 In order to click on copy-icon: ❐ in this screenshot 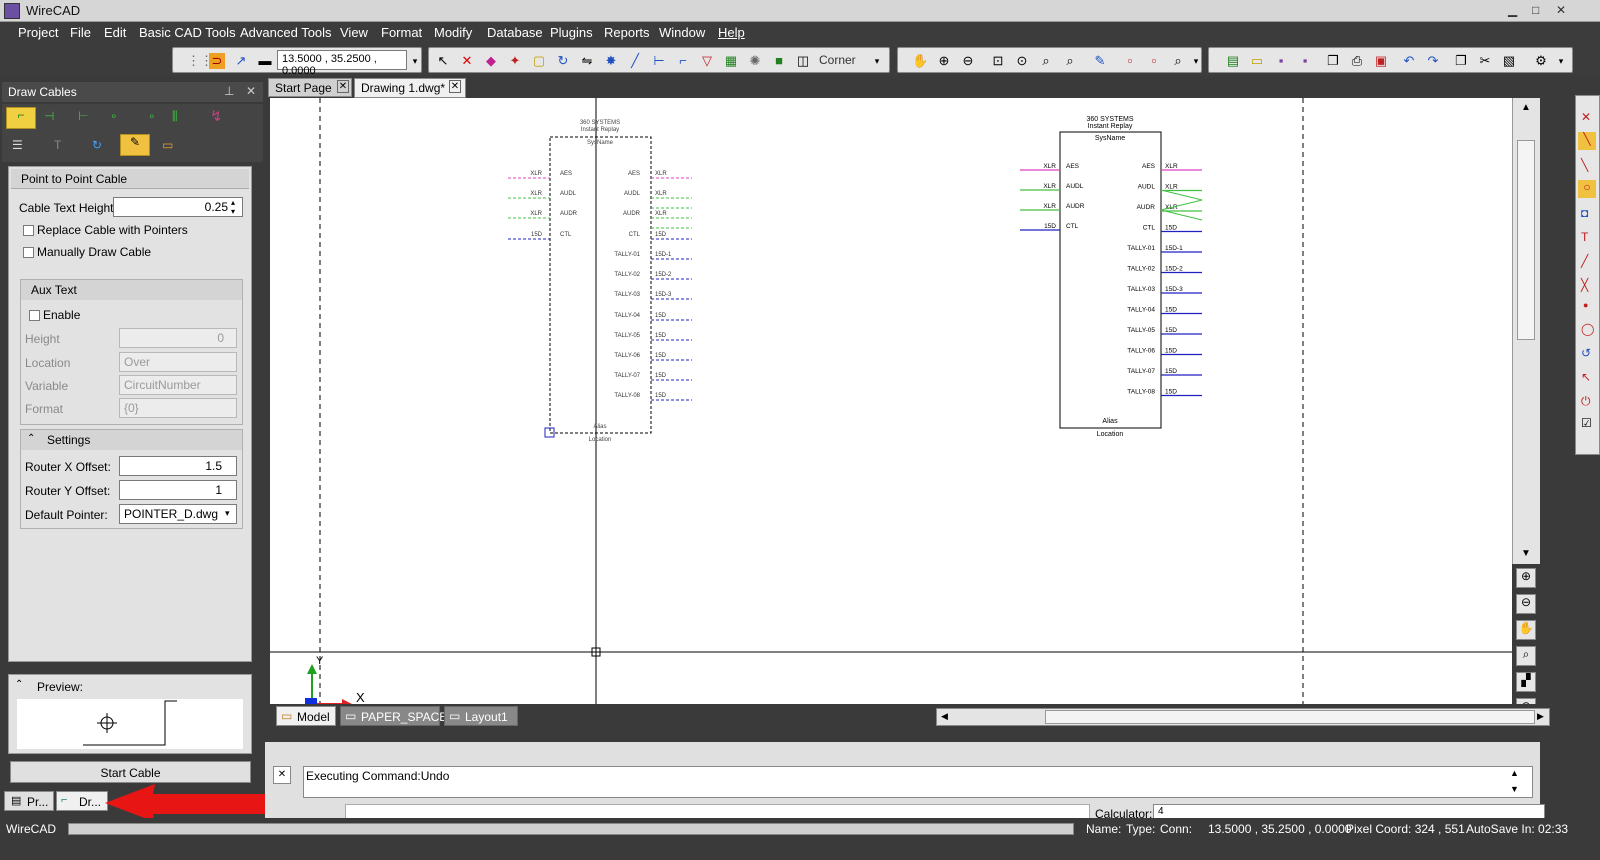, I will do `click(1333, 61)`.